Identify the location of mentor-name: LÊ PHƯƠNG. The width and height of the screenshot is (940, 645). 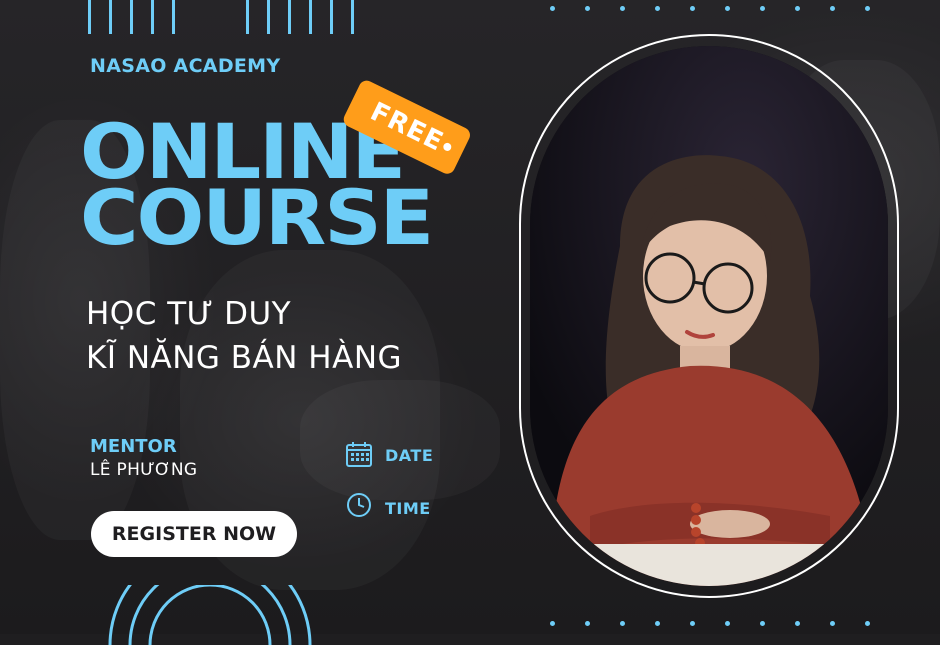
(144, 470).